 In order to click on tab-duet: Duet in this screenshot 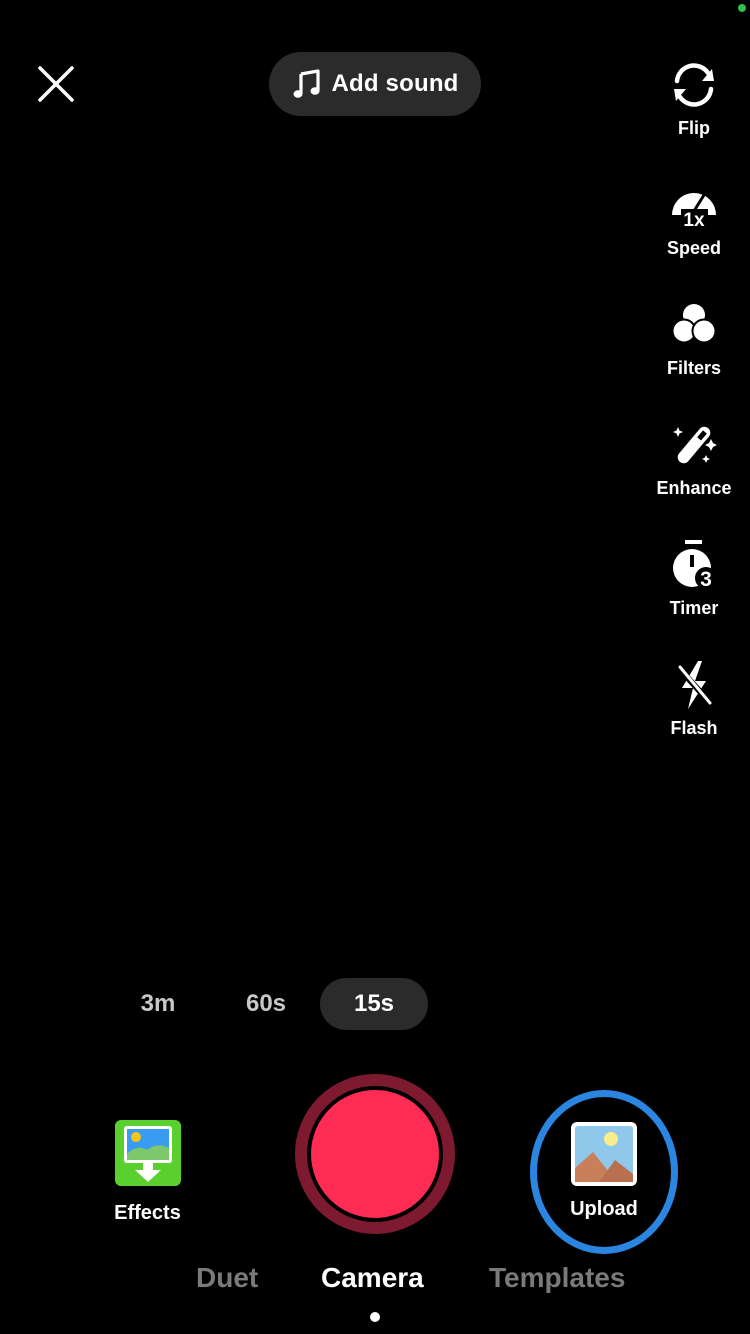, I will do `click(227, 1278)`.